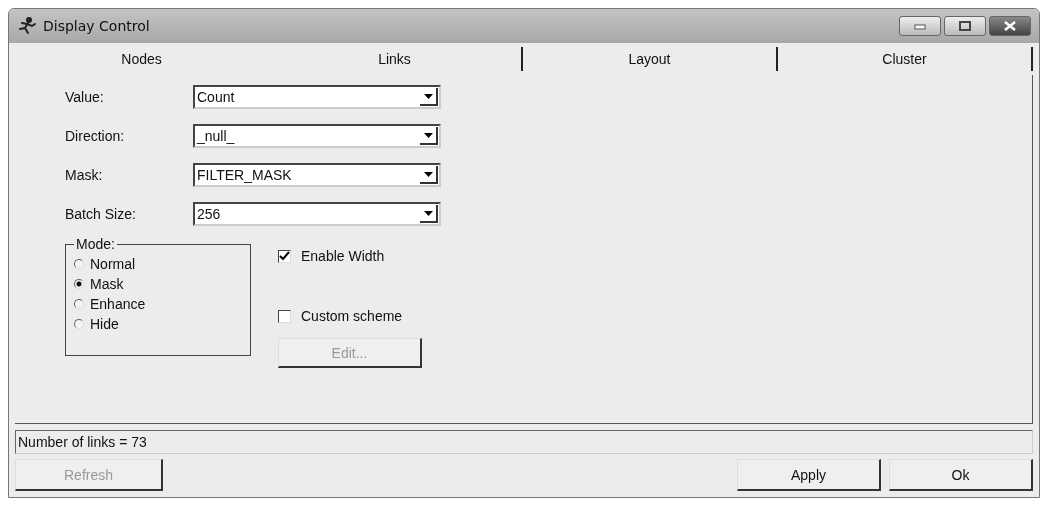 The image size is (1047, 506). I want to click on maximize-icon, so click(965, 26).